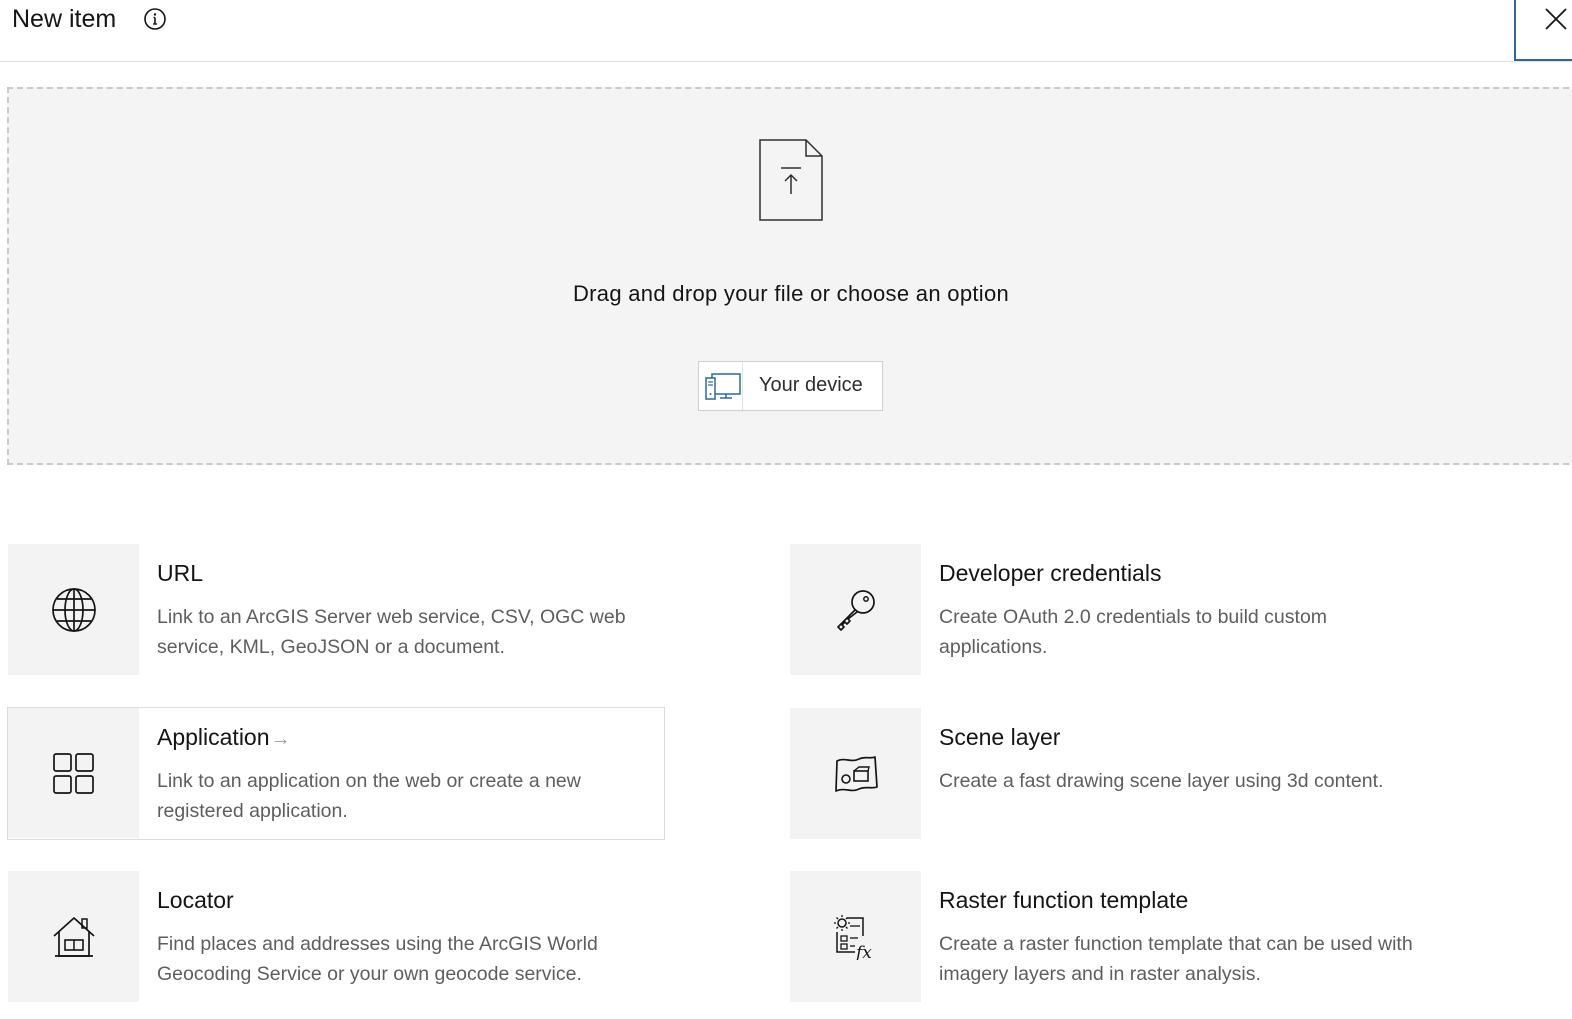 The width and height of the screenshot is (1572, 1019). I want to click on svg-text: fx, so click(863, 951).